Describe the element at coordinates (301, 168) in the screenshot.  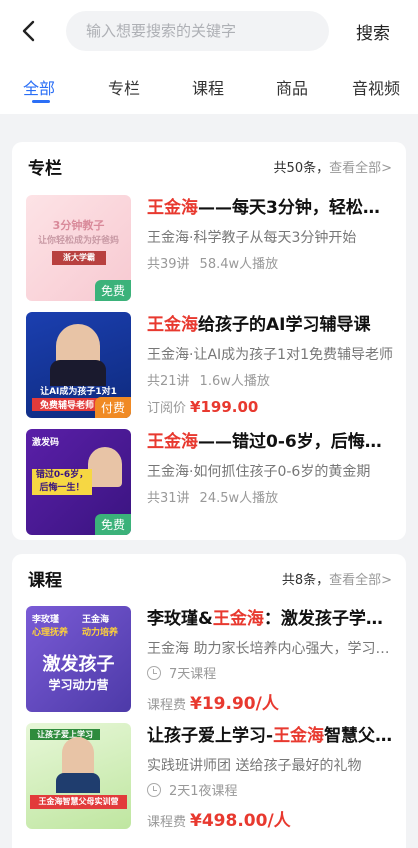
I see `result-count: 共50条，` at that location.